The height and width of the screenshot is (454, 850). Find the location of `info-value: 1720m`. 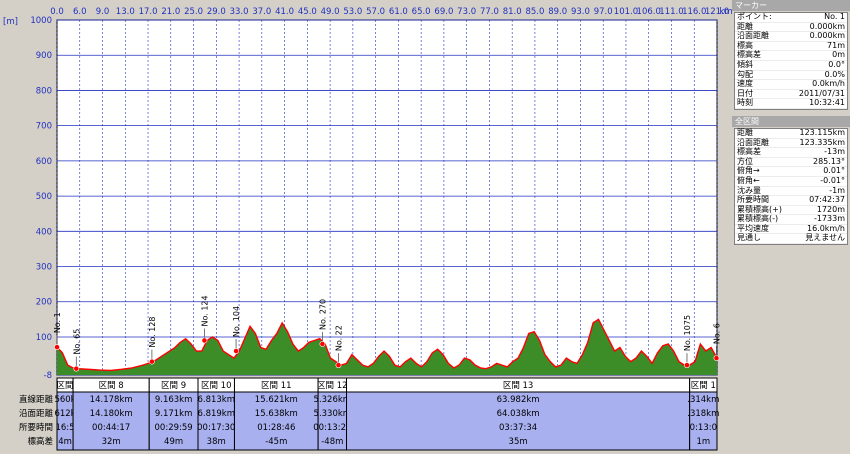

info-value: 1720m is located at coordinates (830, 209).